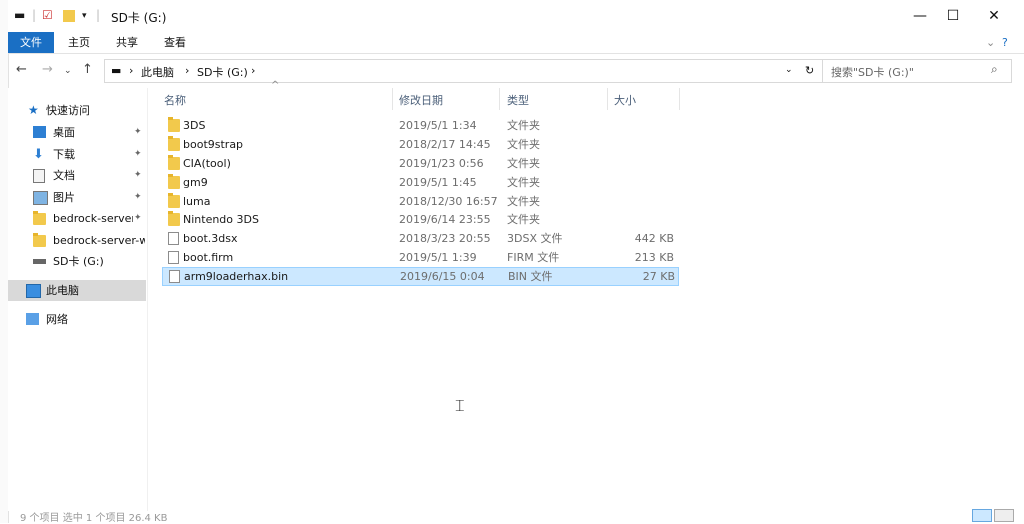 This screenshot has height=524, width=1024. What do you see at coordinates (77, 154) in the screenshot?
I see `nav-item-downloads: ⬇ 下载 ✦` at bounding box center [77, 154].